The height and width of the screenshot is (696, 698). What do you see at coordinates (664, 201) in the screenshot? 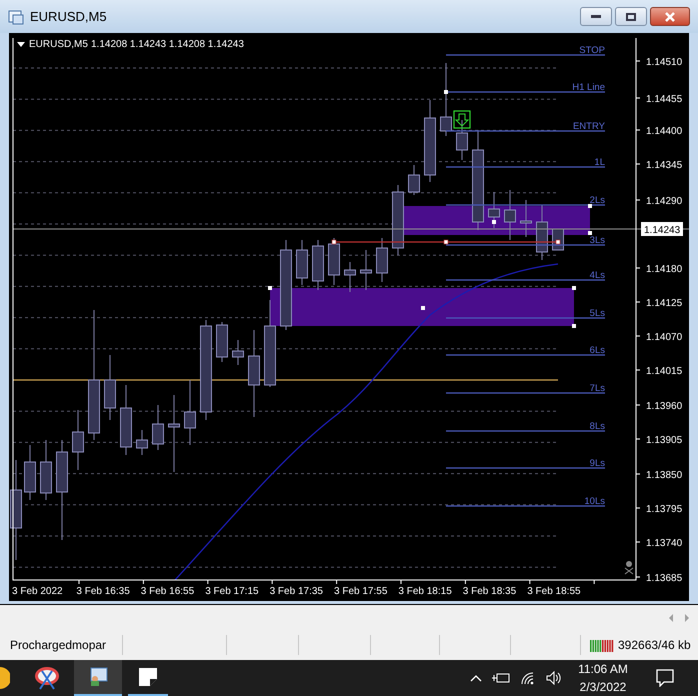
I see `price-label: 1.14290` at bounding box center [664, 201].